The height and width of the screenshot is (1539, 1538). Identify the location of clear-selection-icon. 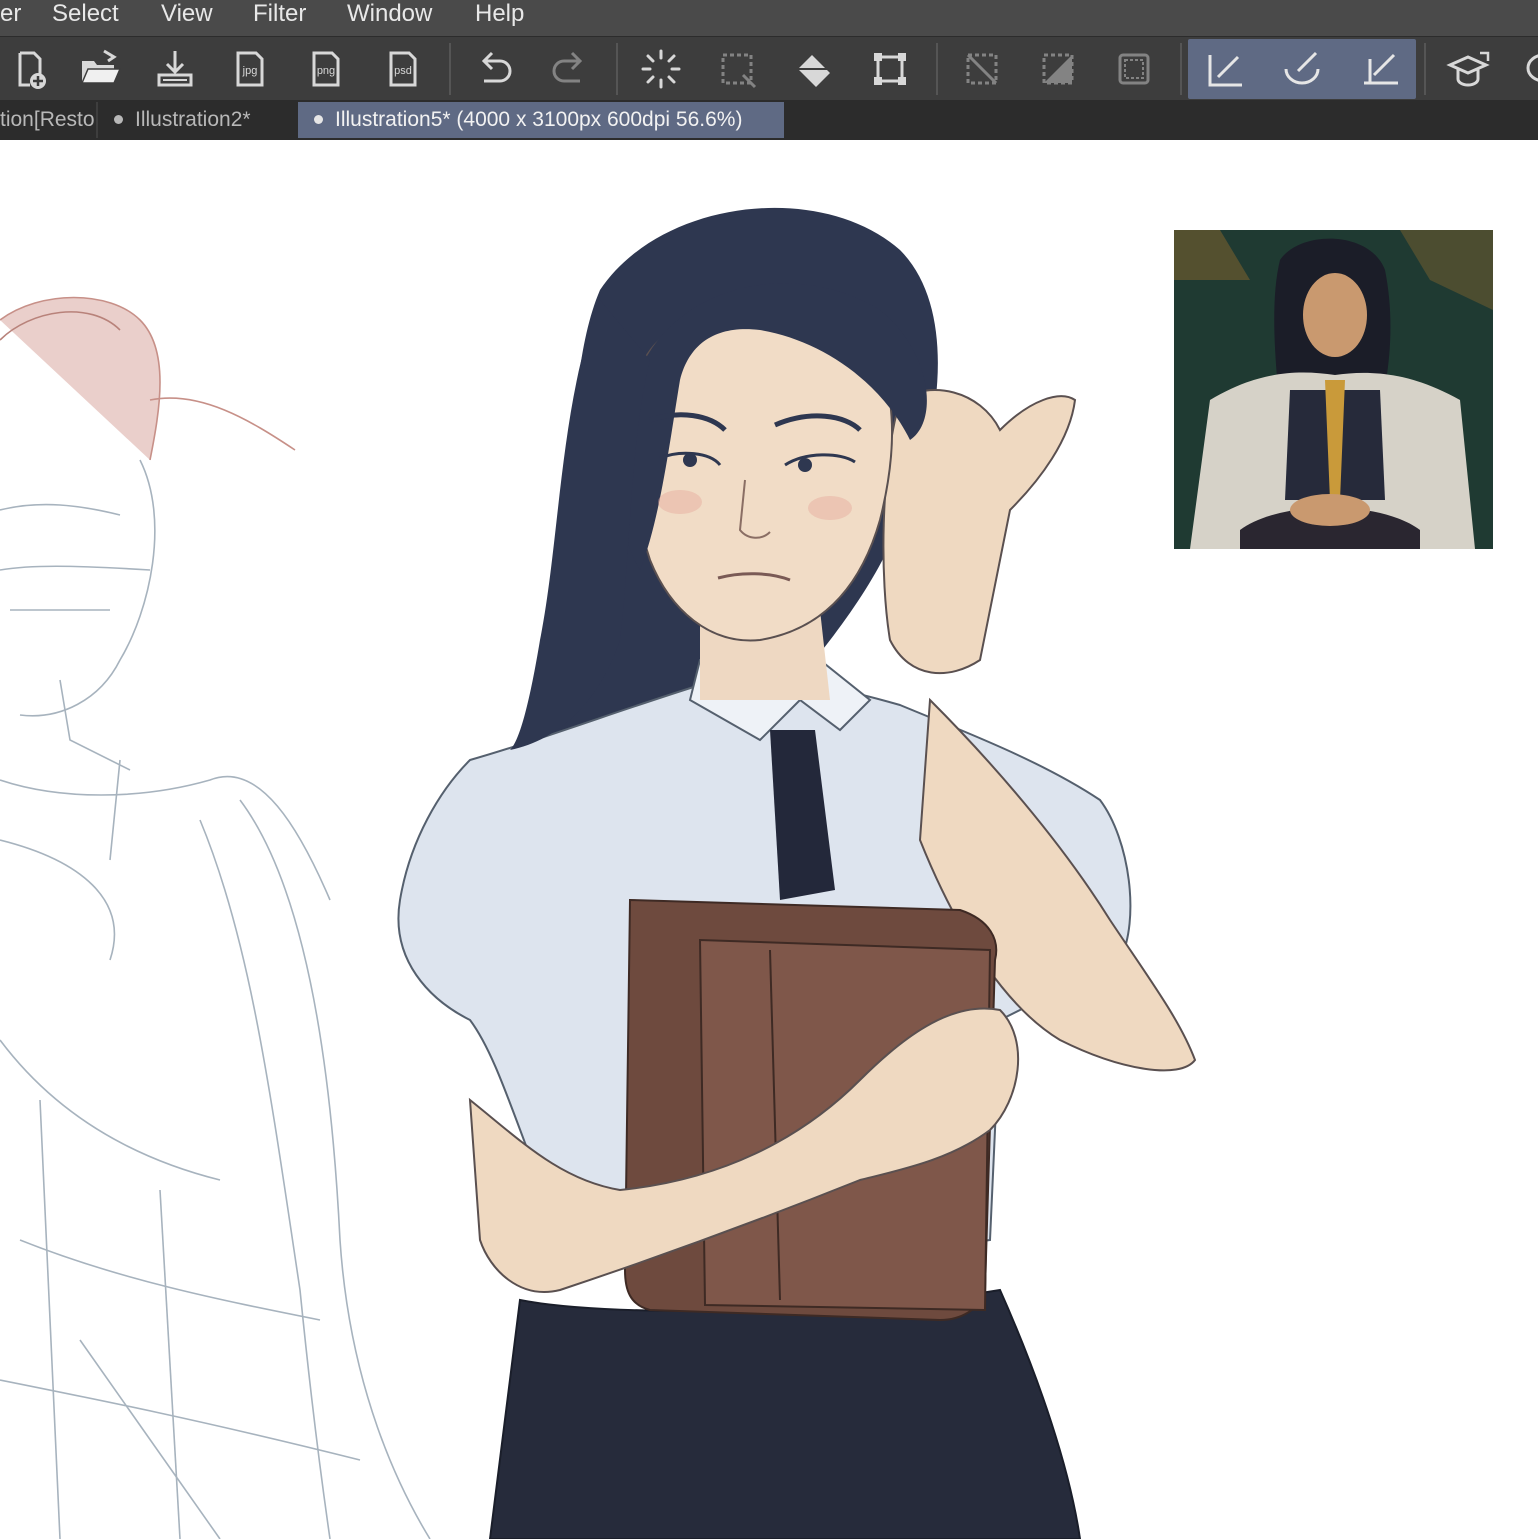
(982, 69).